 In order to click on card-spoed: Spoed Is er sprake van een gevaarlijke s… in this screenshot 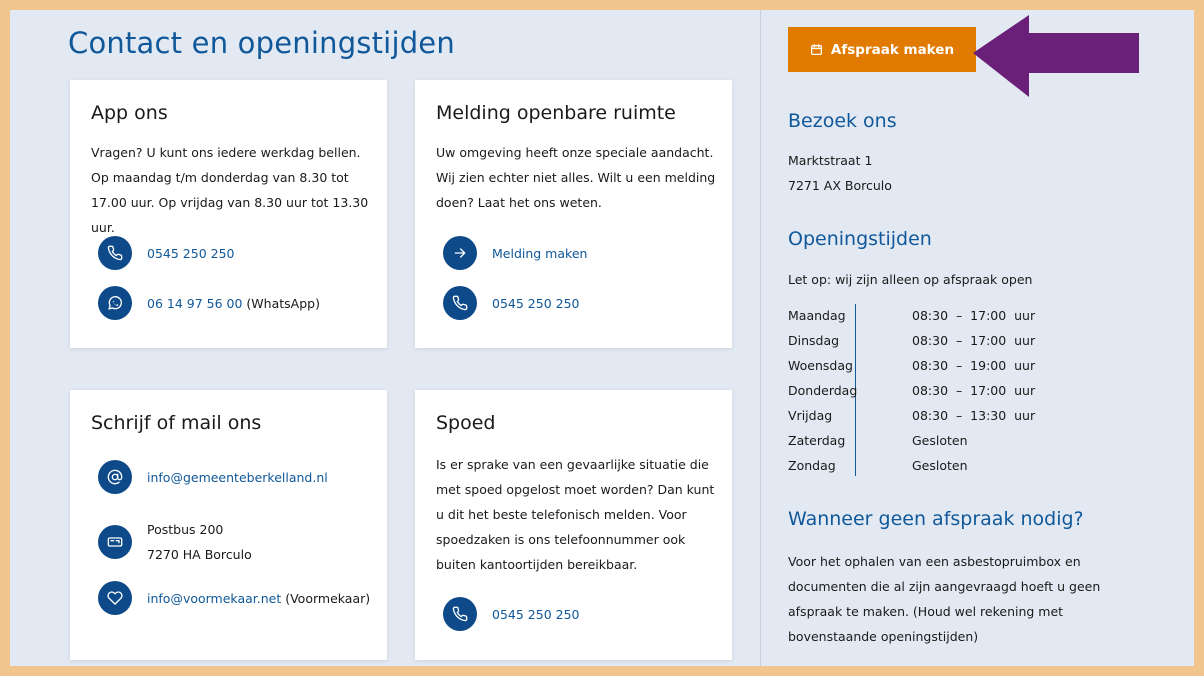, I will do `click(573, 525)`.